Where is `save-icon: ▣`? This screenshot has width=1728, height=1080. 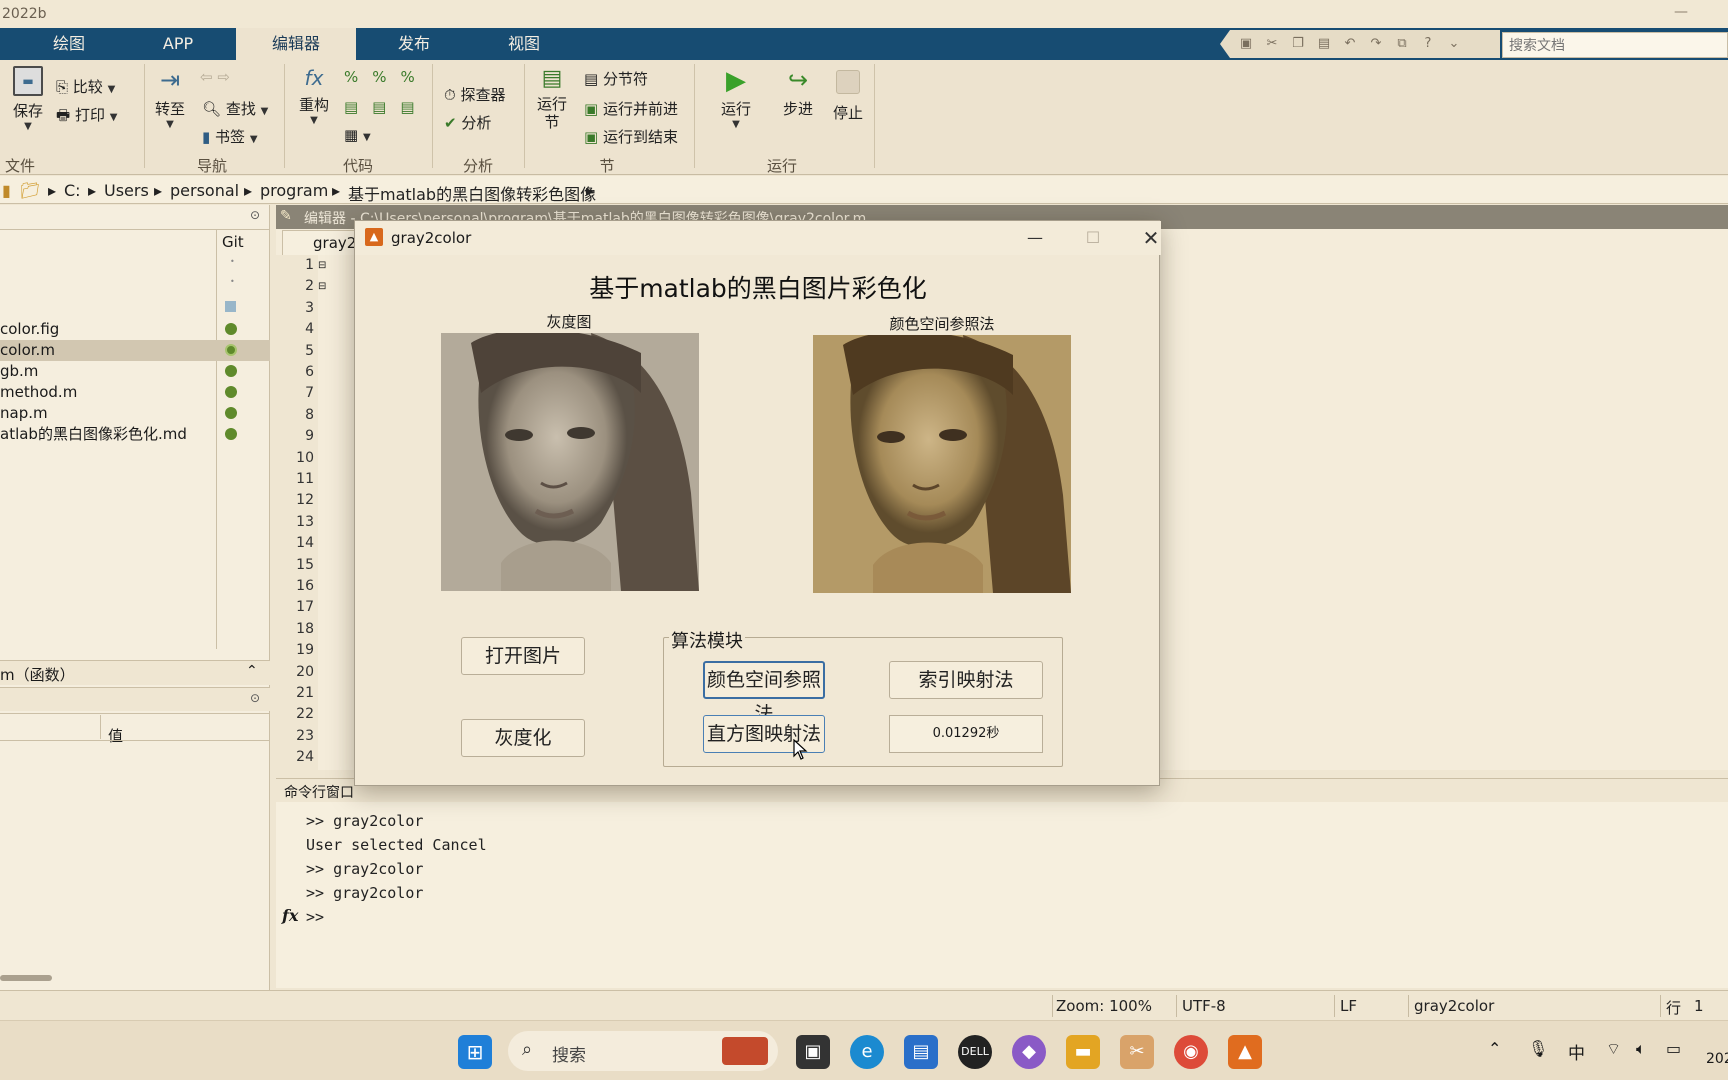 save-icon: ▣ is located at coordinates (1246, 44).